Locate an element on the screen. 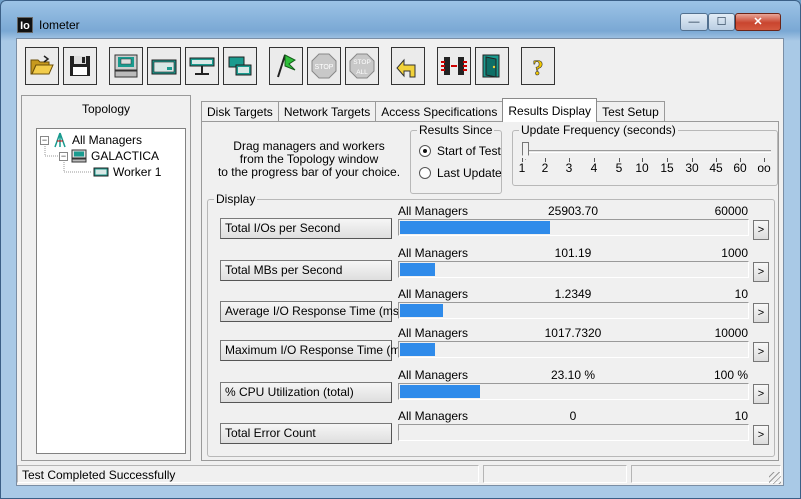 The image size is (801, 499). resize-grip is located at coordinates (775, 478).